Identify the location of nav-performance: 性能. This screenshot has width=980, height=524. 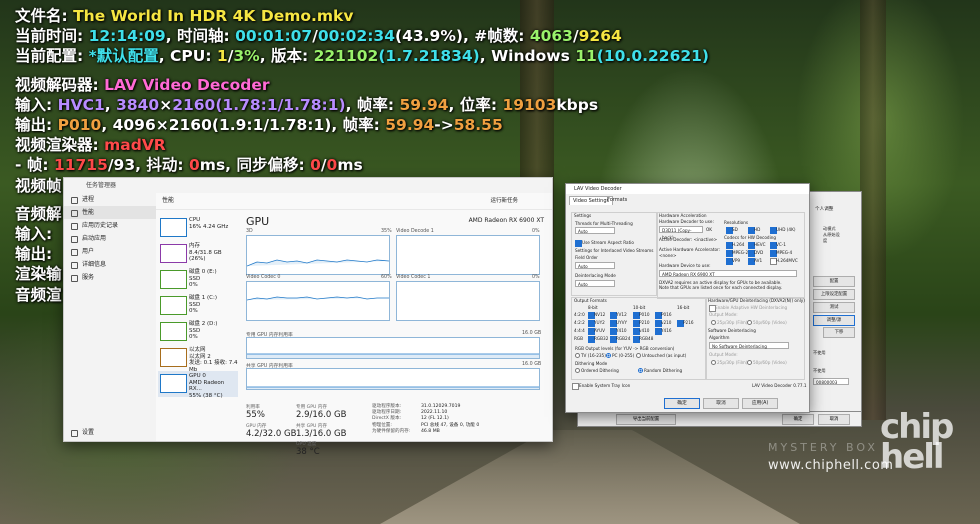
(110, 212).